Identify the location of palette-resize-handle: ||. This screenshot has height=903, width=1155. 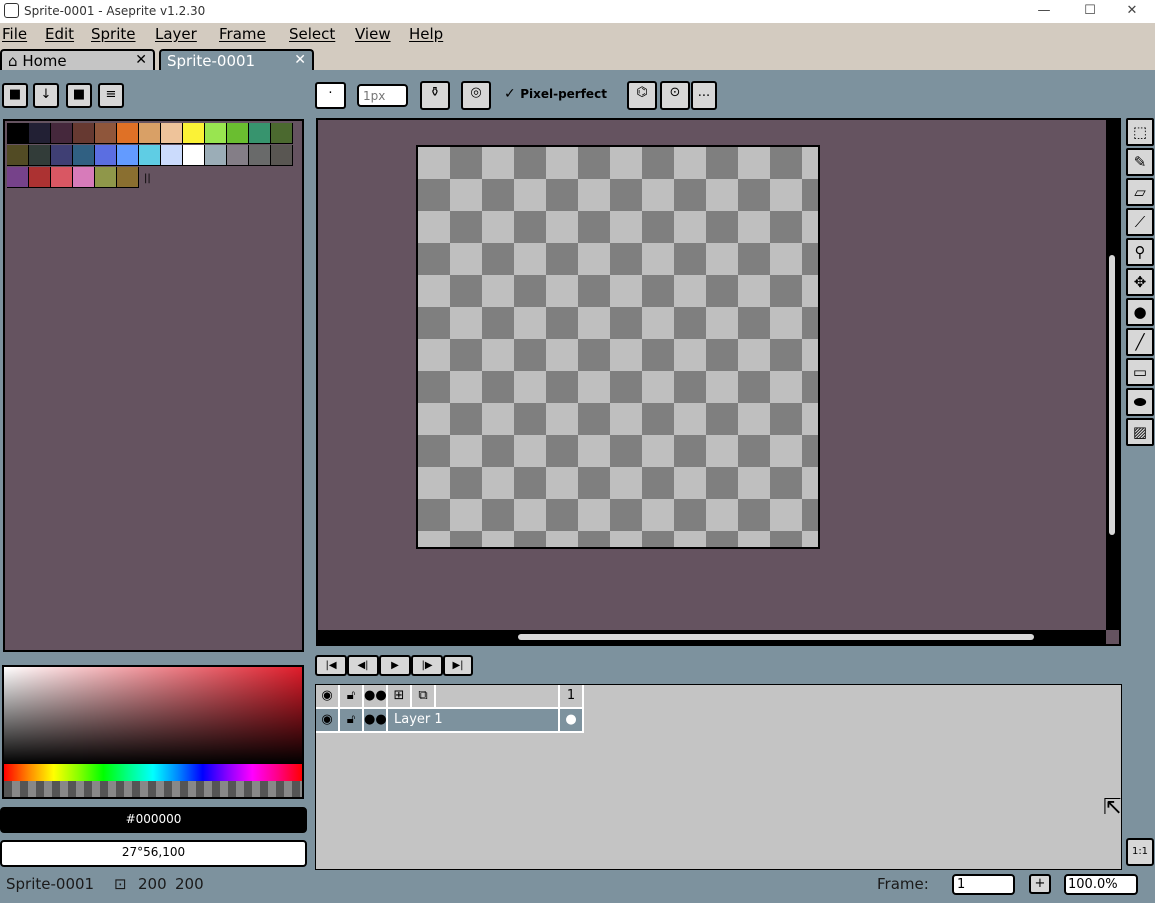
(147, 178).